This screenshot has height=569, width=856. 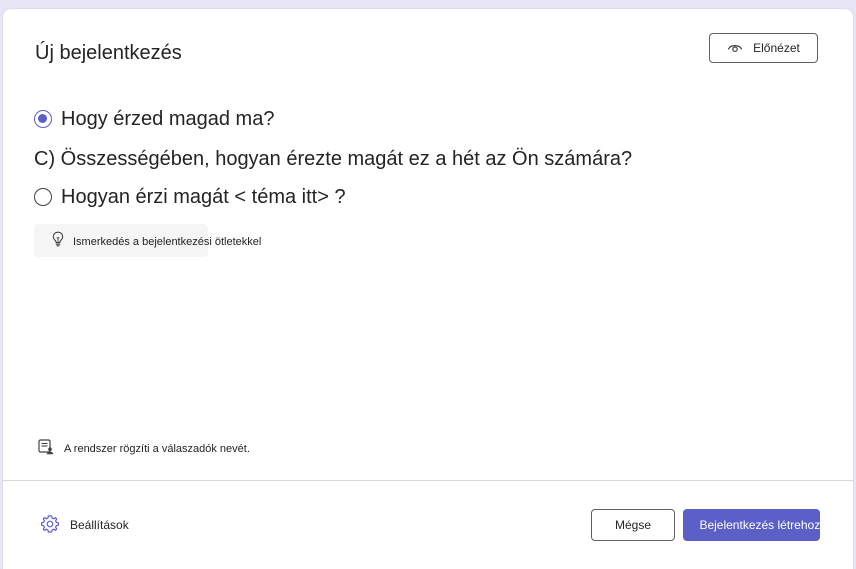 I want to click on form-person-icon, so click(x=46, y=448).